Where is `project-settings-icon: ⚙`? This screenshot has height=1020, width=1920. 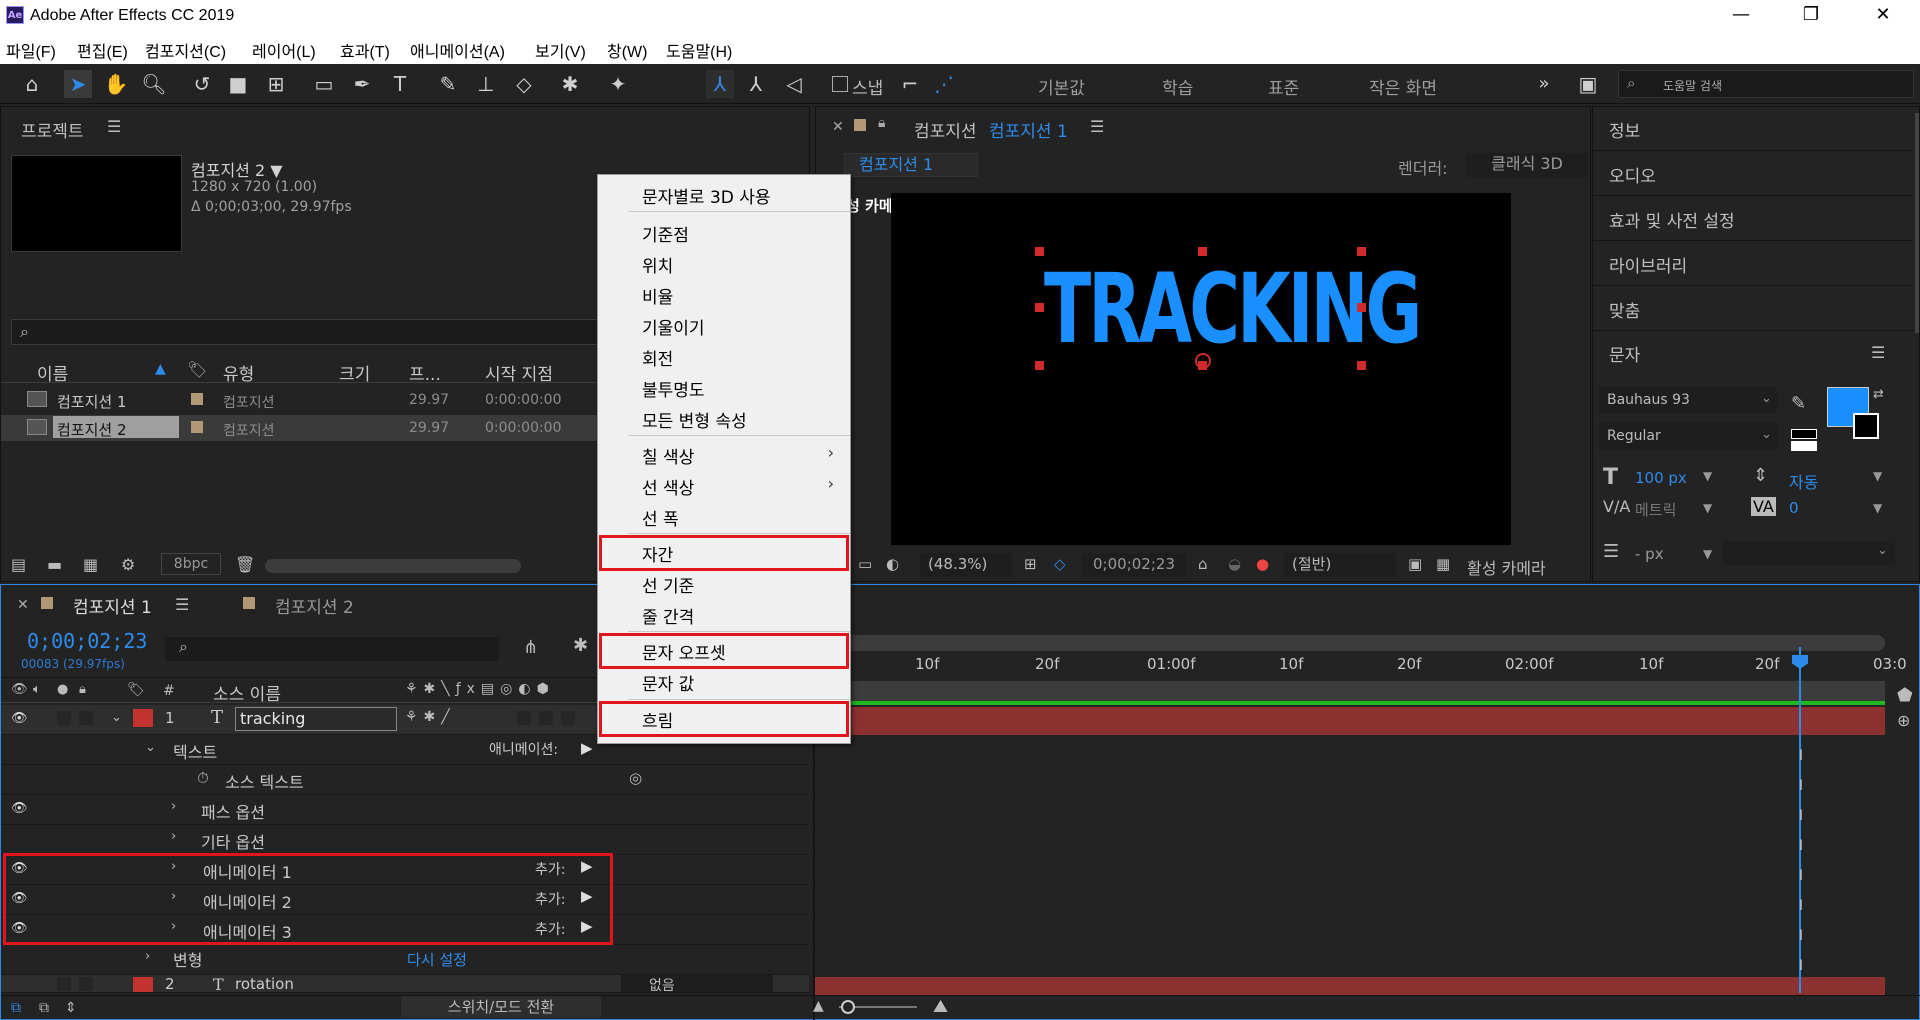
project-settings-icon: ⚙ is located at coordinates (128, 564).